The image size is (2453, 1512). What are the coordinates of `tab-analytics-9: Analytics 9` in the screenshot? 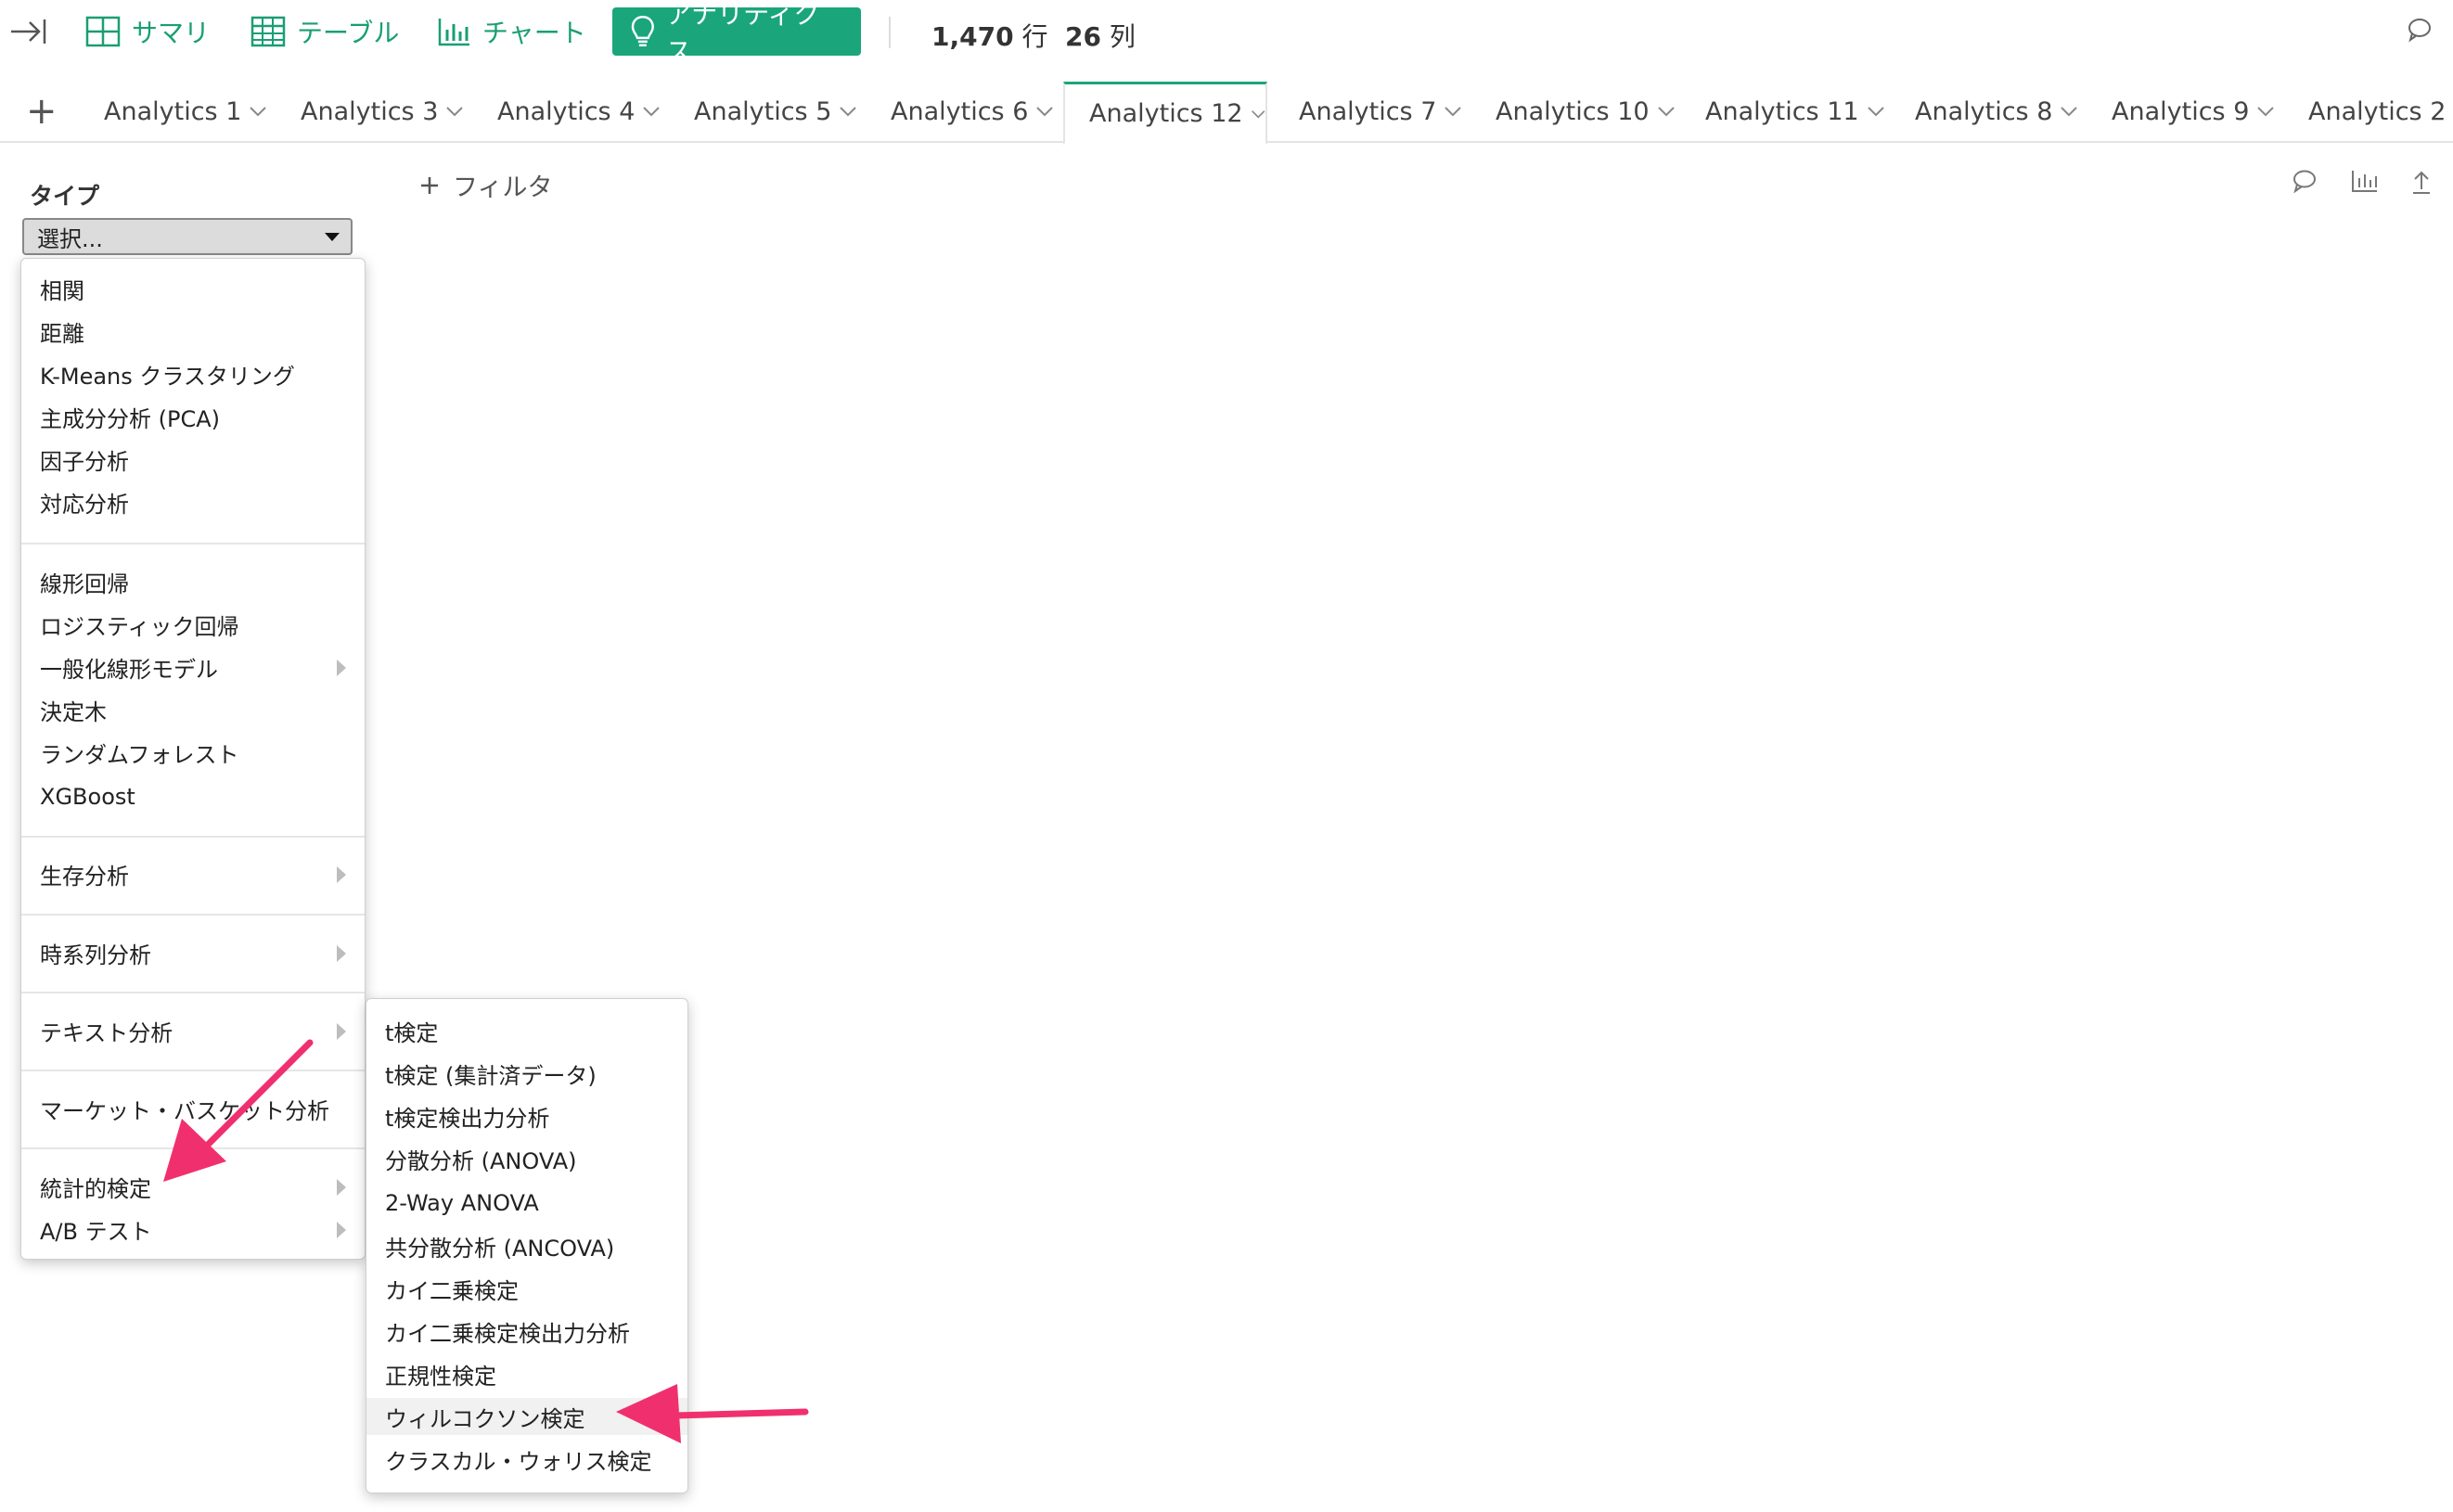 It's located at (2193, 111).